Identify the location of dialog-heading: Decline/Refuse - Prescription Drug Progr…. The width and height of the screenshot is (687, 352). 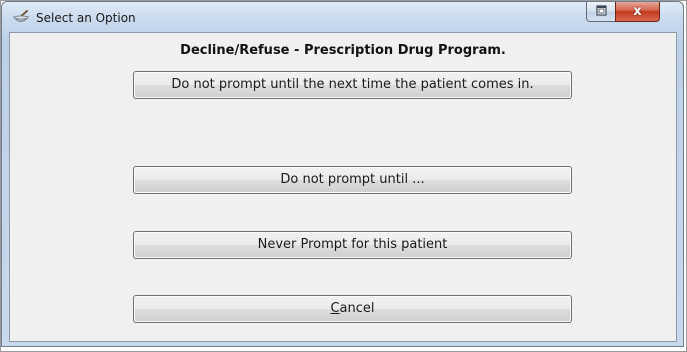
(343, 50).